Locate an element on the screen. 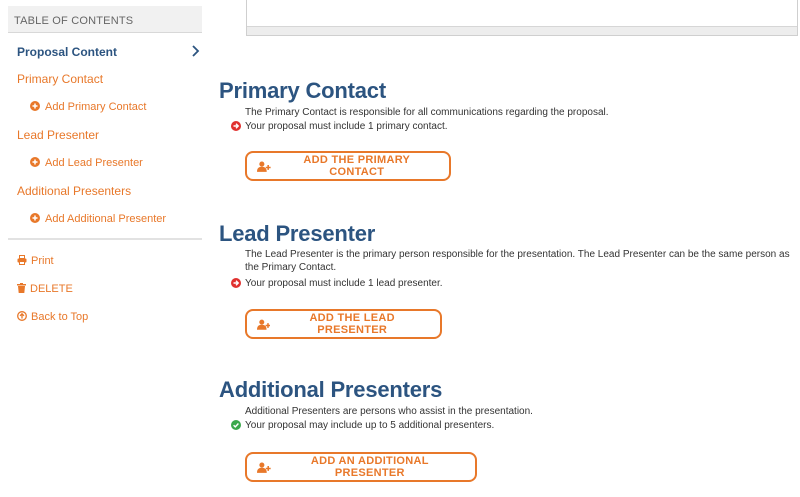 The width and height of the screenshot is (800, 497). sidebar-item-add-primary-contact: Add Primary Contact is located at coordinates (88, 107).